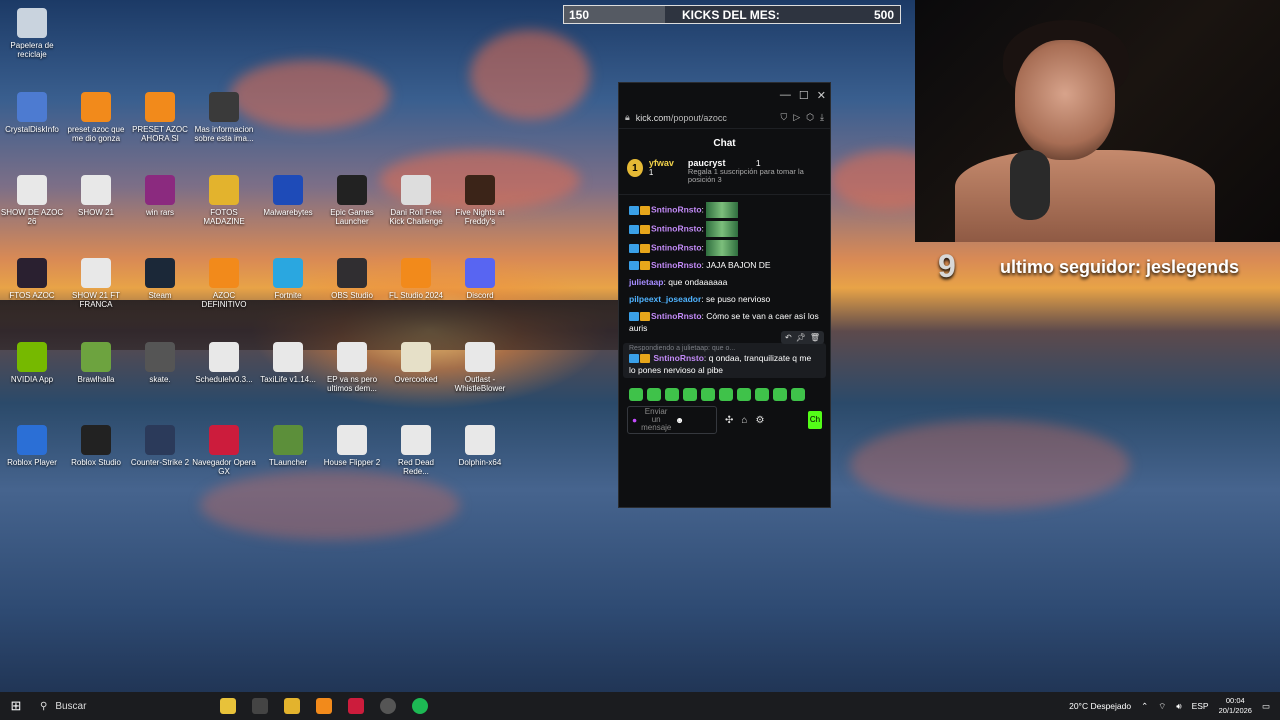 Image resolution: width=1280 pixels, height=720 pixels. Describe the element at coordinates (288, 196) in the screenshot. I see `desktop-shortcut: Malwarebytes` at that location.